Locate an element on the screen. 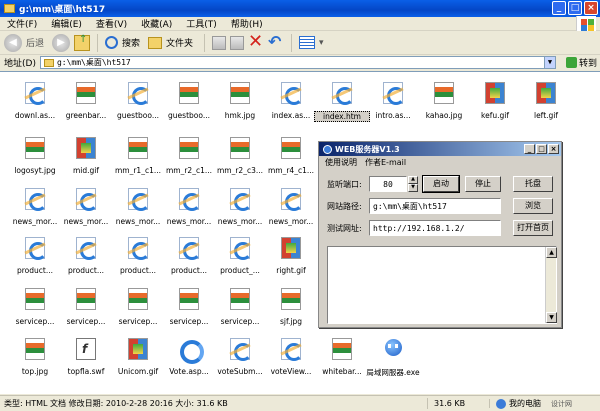  file-item: right.gif is located at coordinates (291, 258).